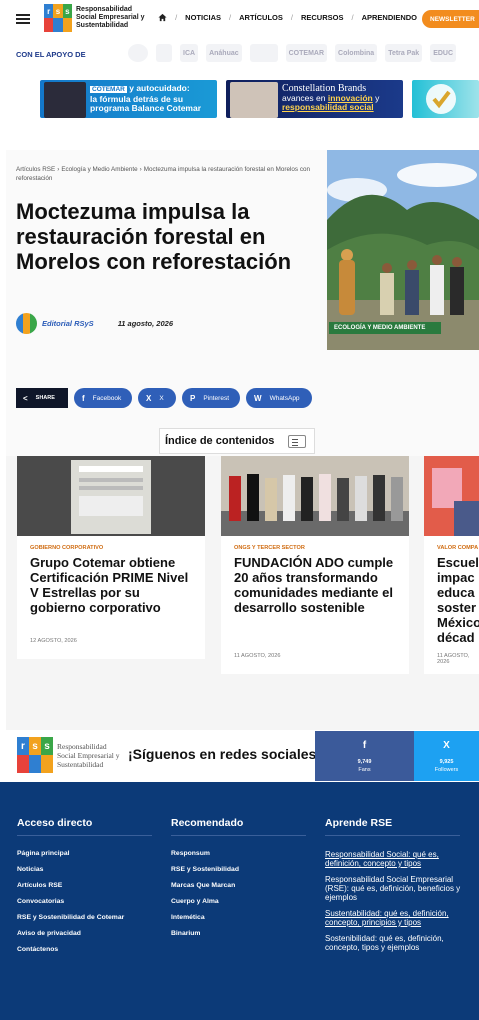 Image resolution: width=479 pixels, height=1020 pixels. I want to click on logo-mark: r s s, so click(35, 755).